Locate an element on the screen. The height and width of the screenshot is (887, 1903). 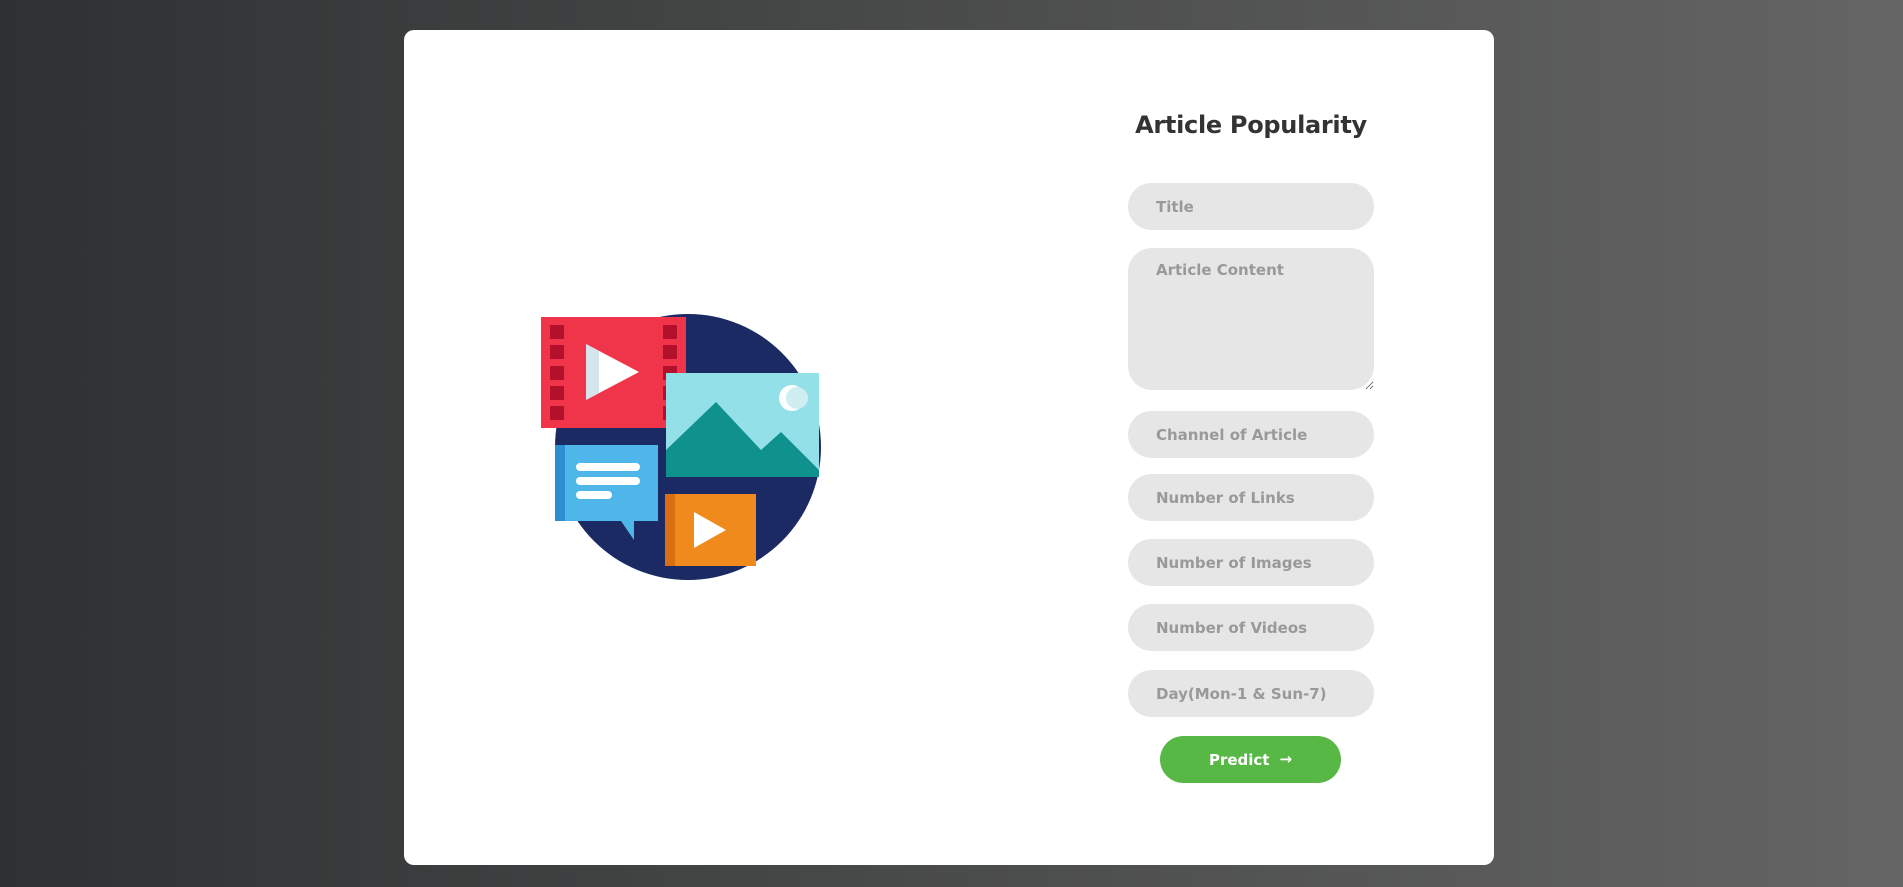
links-count-input is located at coordinates (1251, 497).